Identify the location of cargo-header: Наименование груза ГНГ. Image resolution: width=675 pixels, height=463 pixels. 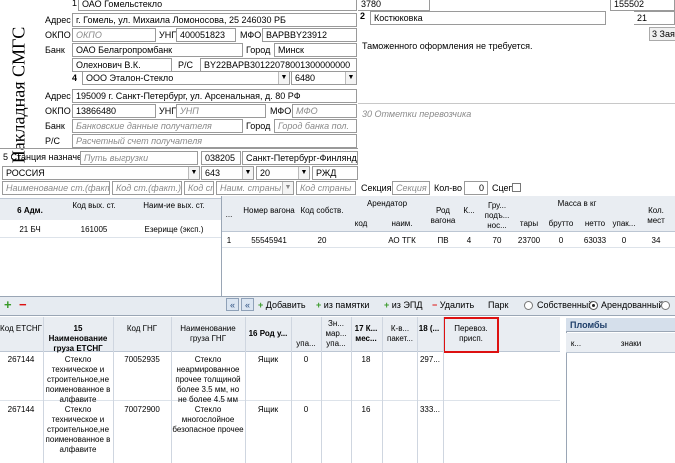
(208, 333).